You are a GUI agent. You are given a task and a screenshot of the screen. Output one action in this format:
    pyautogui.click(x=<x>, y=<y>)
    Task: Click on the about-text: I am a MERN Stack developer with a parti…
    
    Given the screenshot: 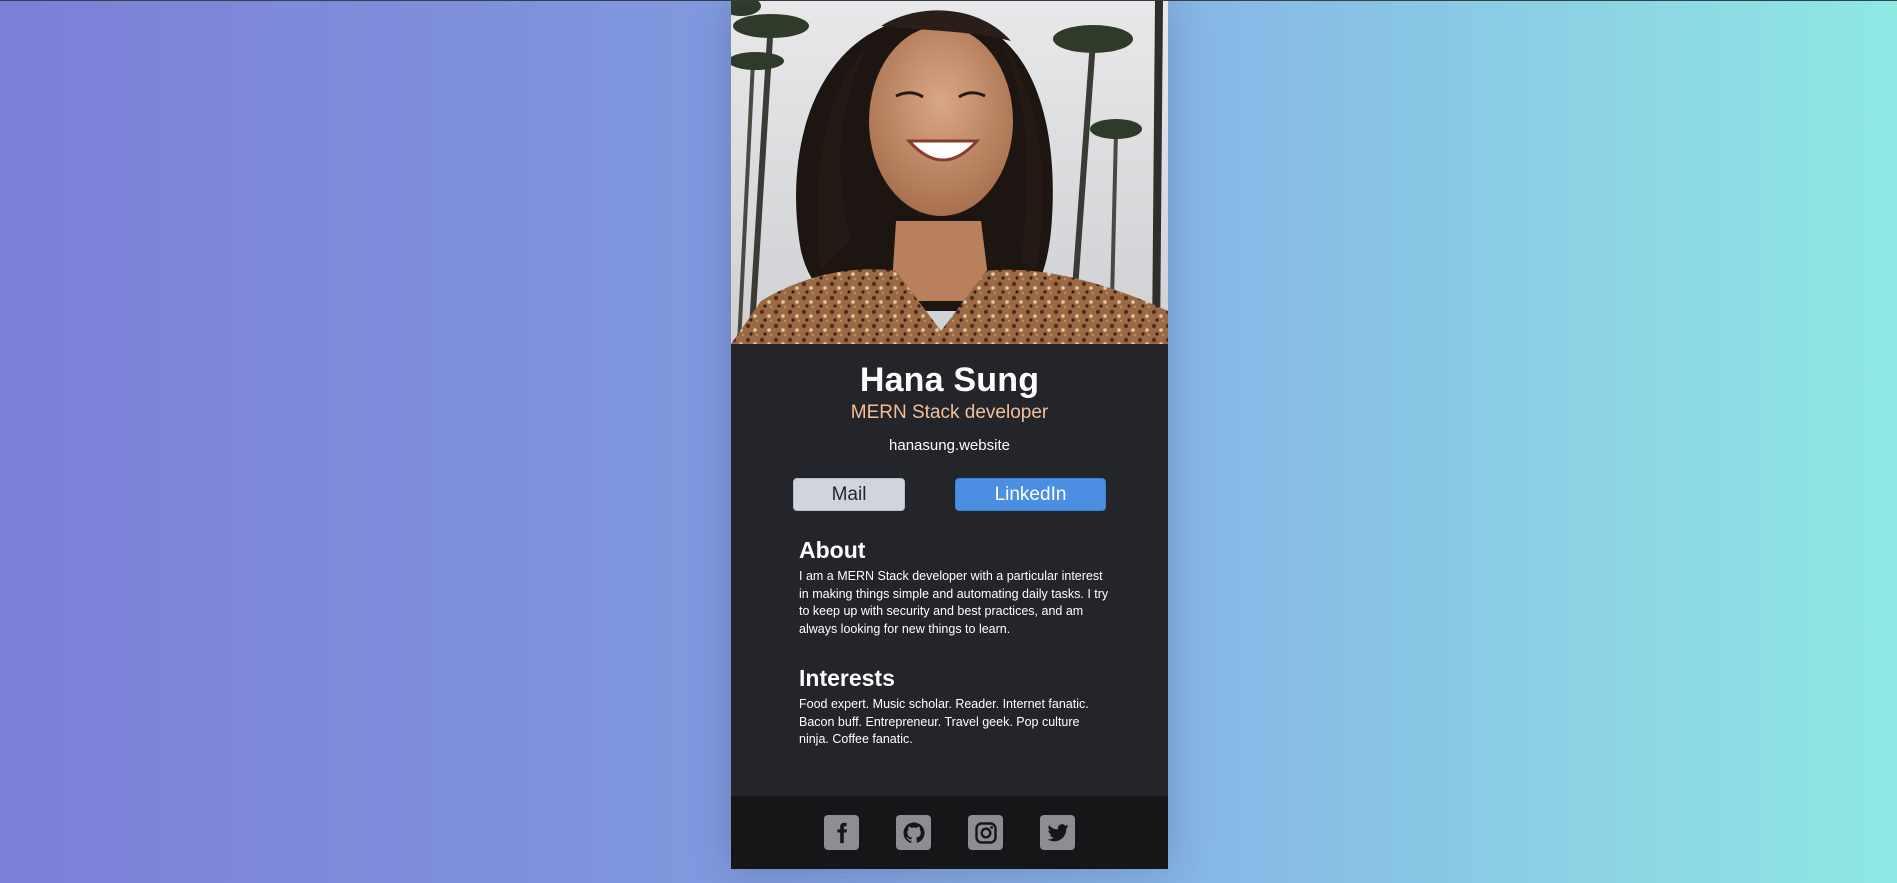 What is the action you would take?
    pyautogui.click(x=954, y=602)
    